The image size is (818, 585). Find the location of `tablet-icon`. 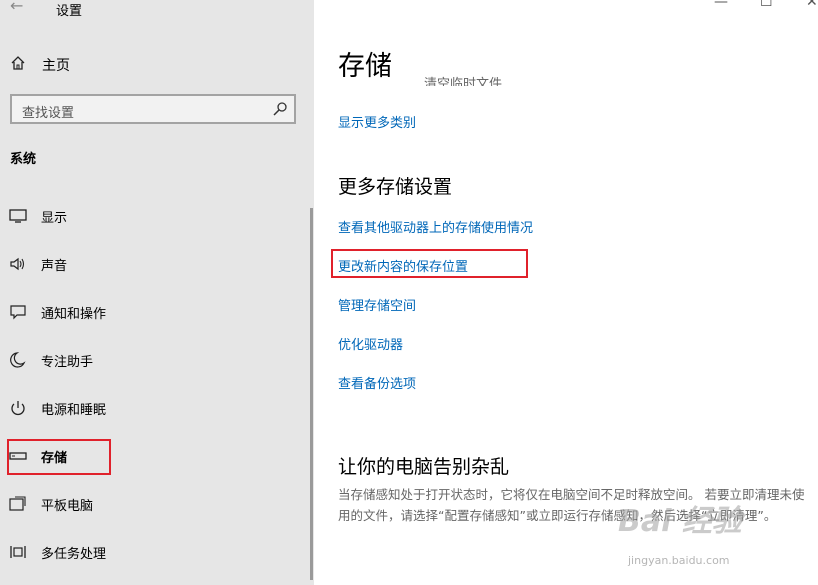

tablet-icon is located at coordinates (18, 504).